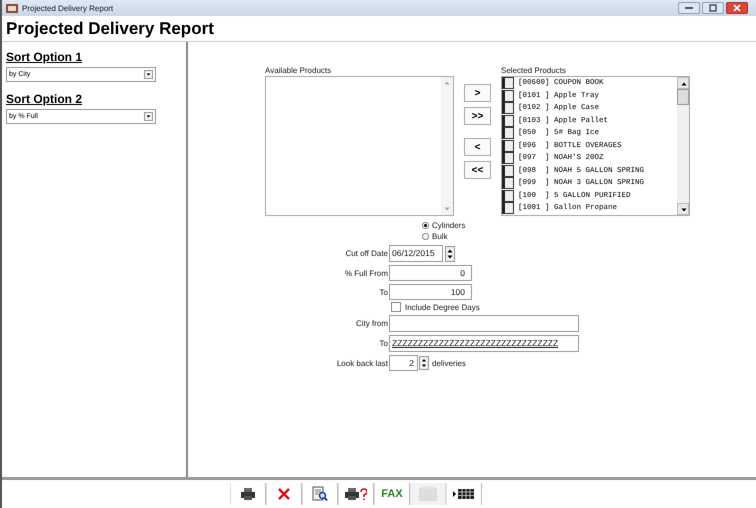 Image resolution: width=756 pixels, height=508 pixels. Describe the element at coordinates (484, 323) in the screenshot. I see `city-from-field` at that location.